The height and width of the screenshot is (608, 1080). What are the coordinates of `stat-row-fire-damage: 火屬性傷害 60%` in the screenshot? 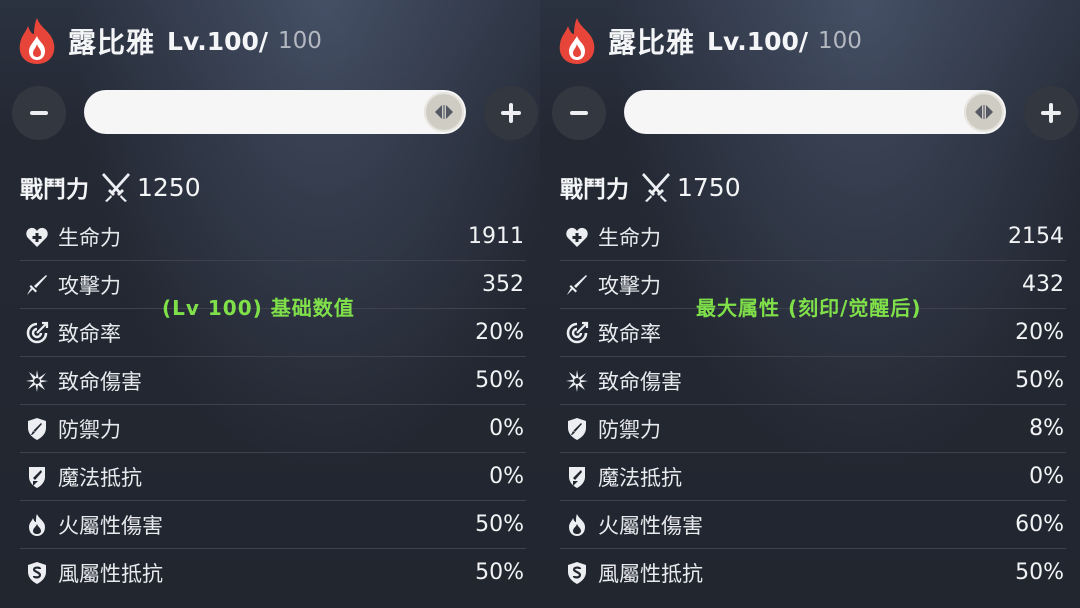 It's located at (813, 525).